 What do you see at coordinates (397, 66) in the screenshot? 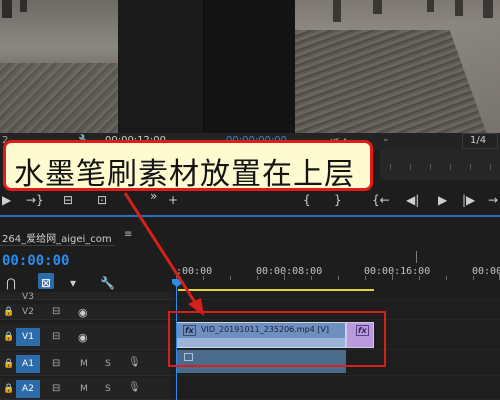
I see `program-monitor-preview` at bounding box center [397, 66].